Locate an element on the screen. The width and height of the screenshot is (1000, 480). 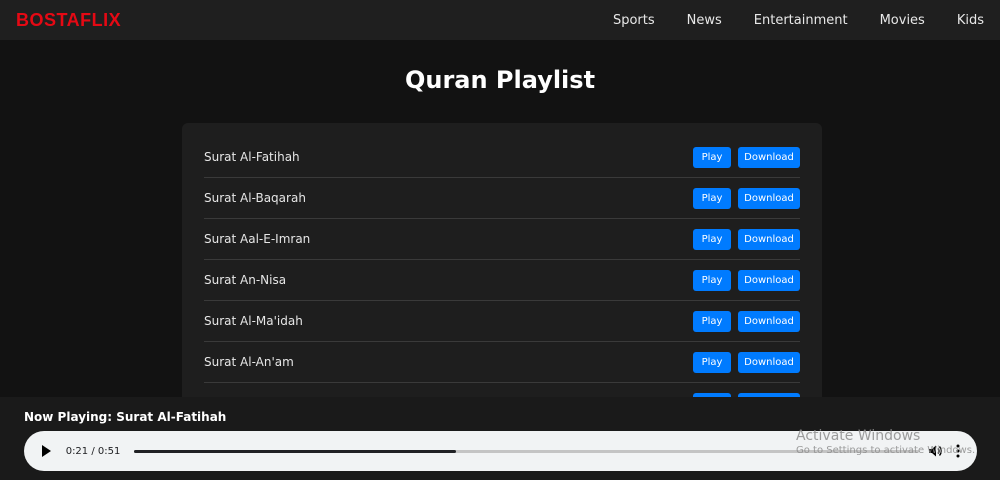
track-row: Surat Al-An'am Play Download is located at coordinates (502, 362).